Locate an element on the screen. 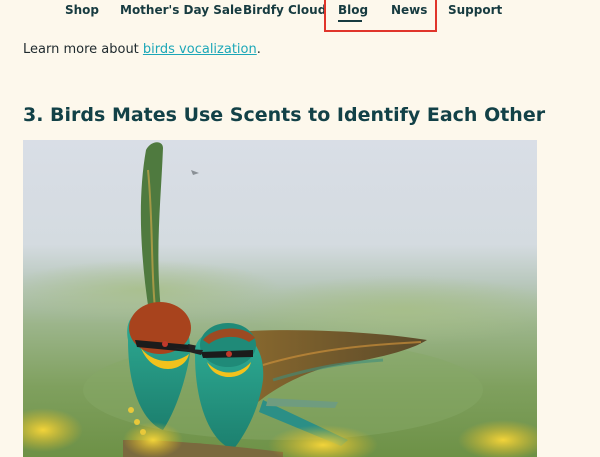 This screenshot has width=600, height=457. nav-item-shop: Shop is located at coordinates (82, 10).